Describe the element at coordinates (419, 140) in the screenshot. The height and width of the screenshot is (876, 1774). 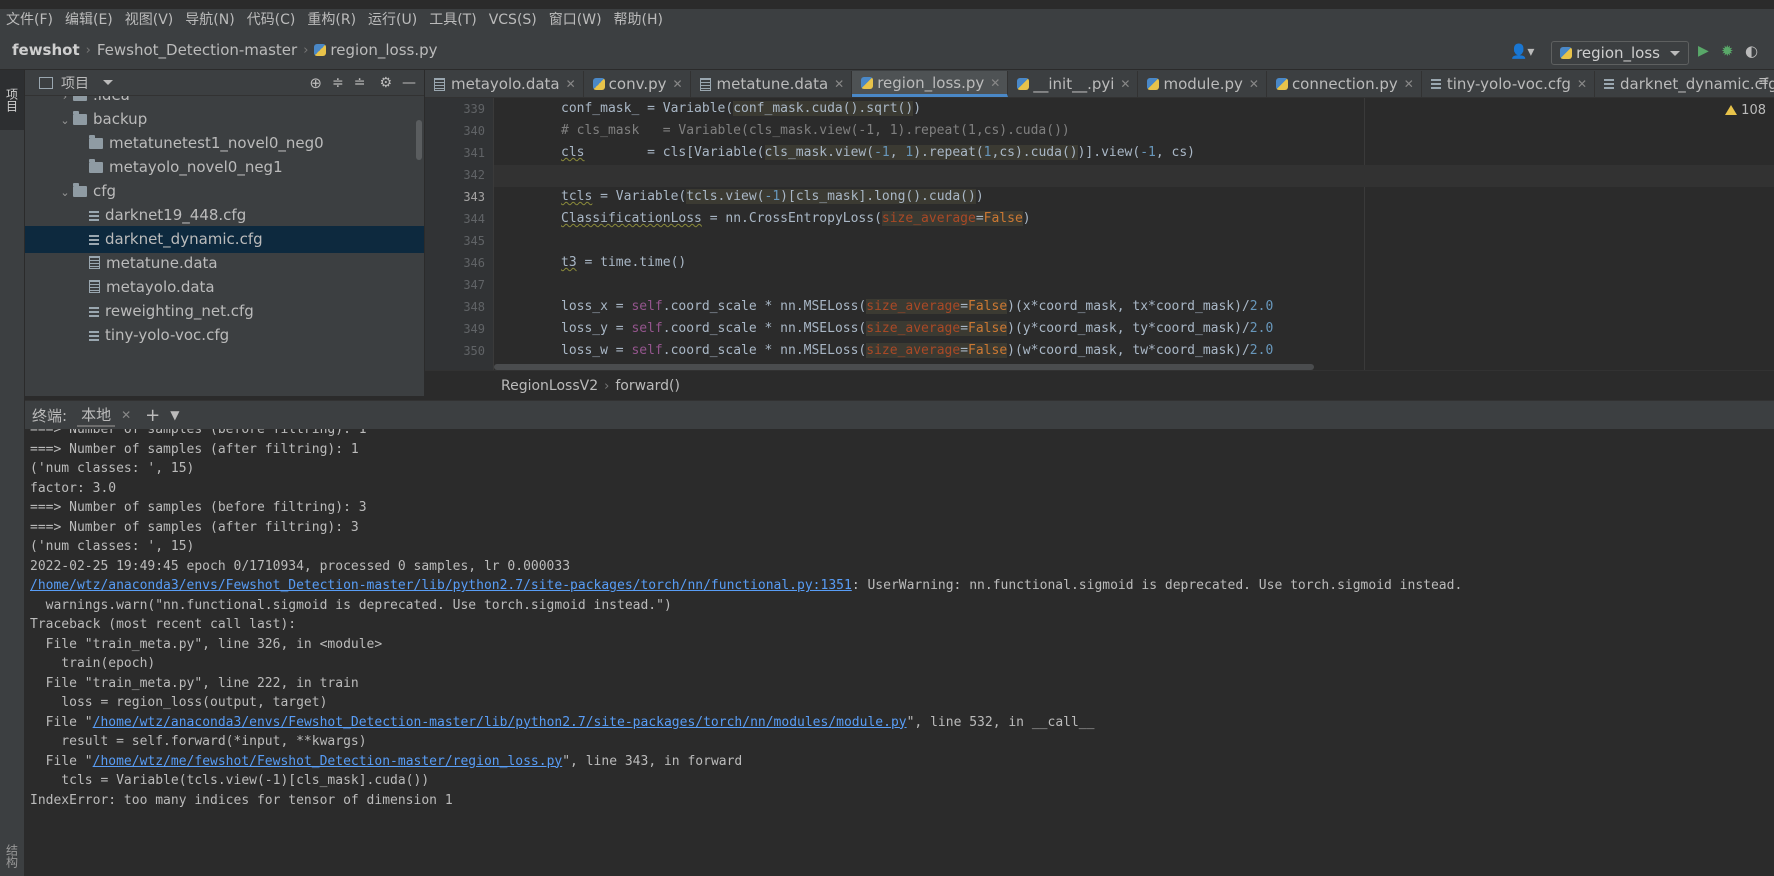
I see `project-tree-scrollbar` at that location.